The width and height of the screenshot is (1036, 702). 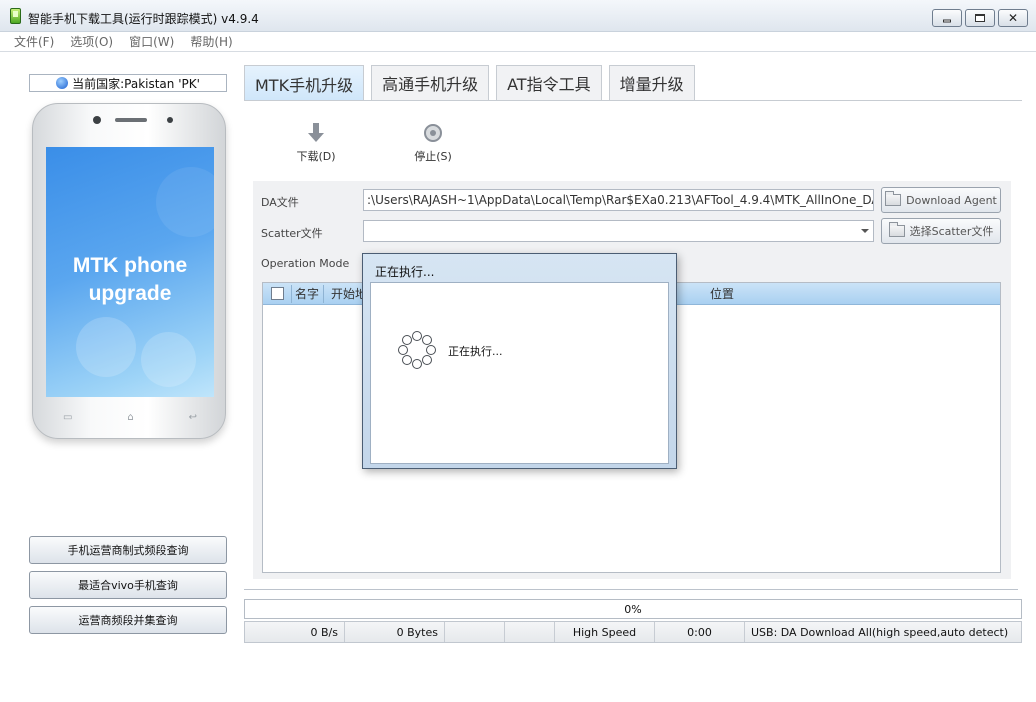 I want to click on stop-label: 停止(S), so click(x=433, y=156).